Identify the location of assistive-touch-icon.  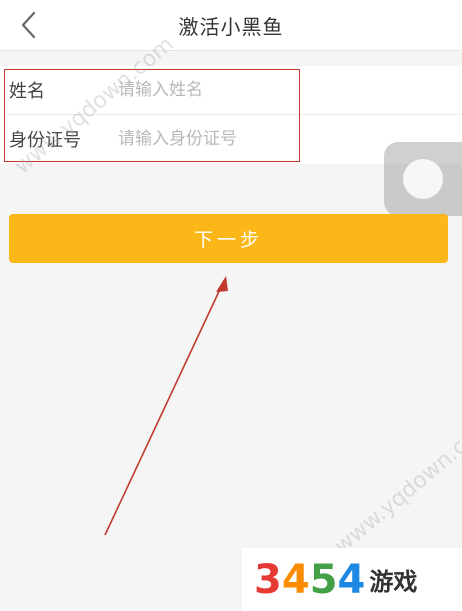
(423, 179).